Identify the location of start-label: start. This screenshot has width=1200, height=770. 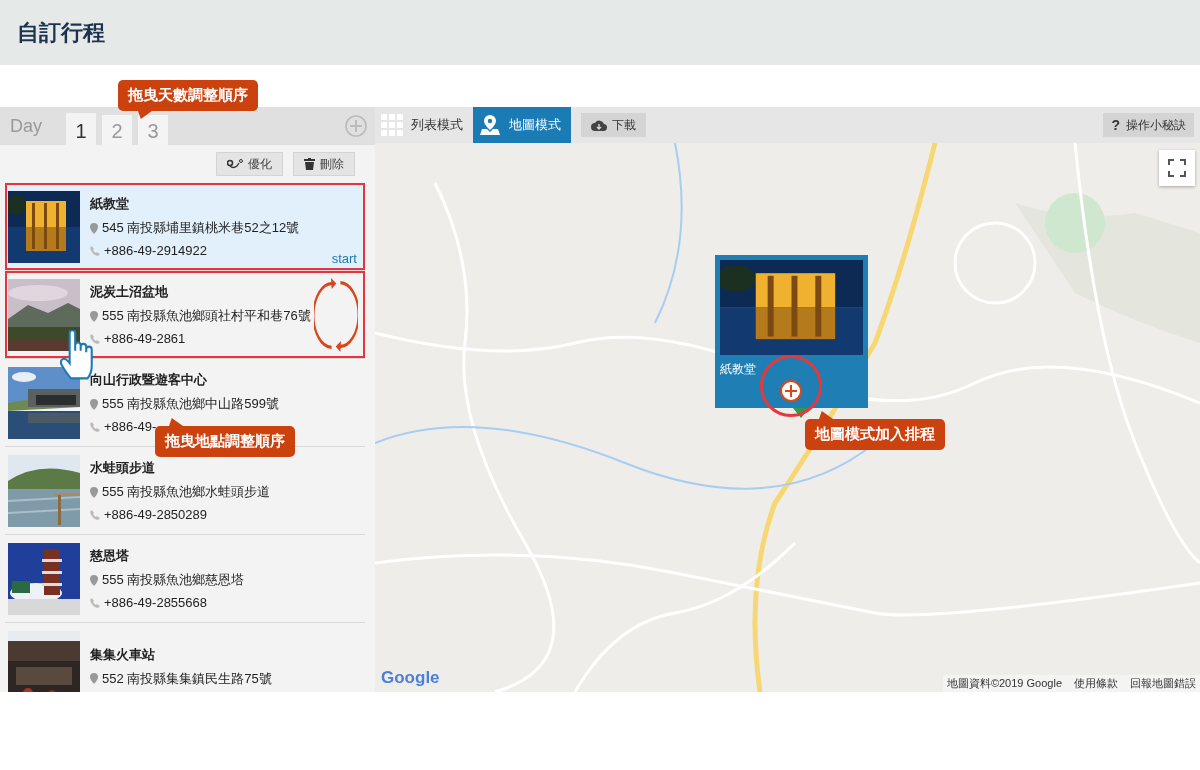
(344, 258).